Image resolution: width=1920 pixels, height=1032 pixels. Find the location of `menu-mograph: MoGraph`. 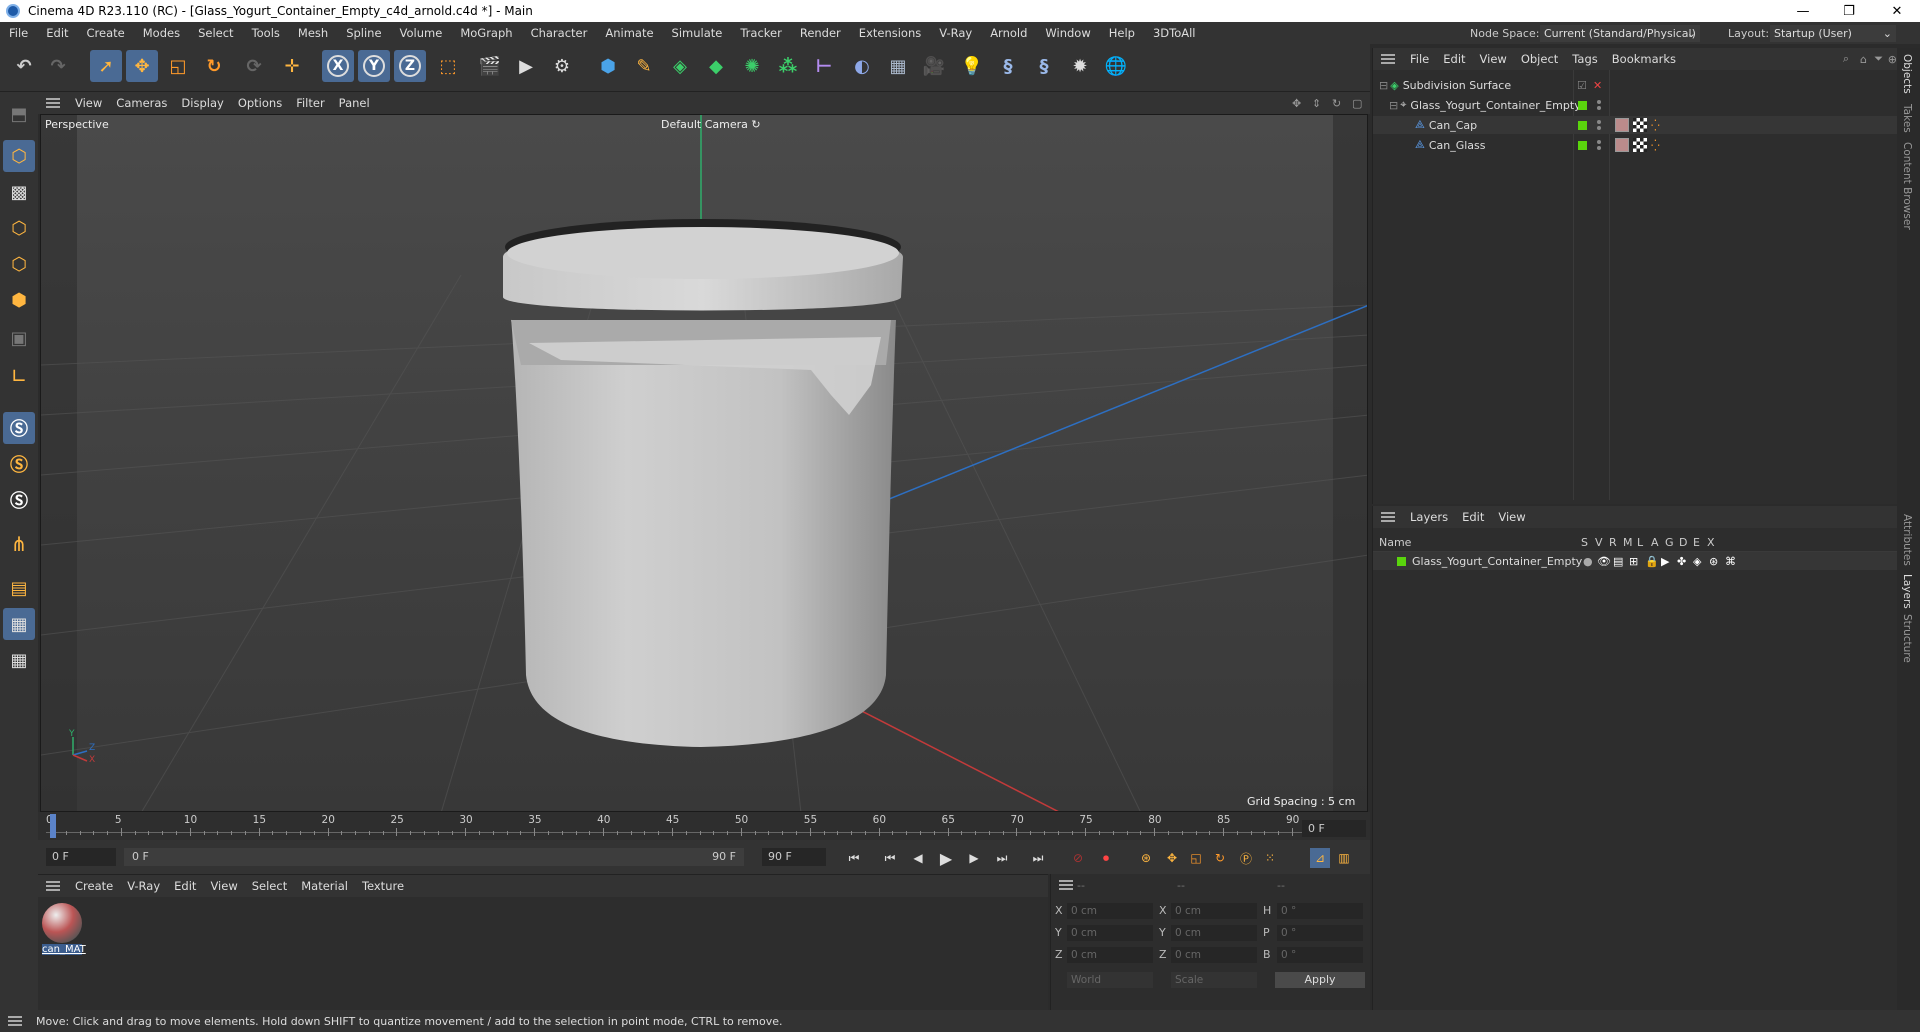

menu-mograph: MoGraph is located at coordinates (486, 33).